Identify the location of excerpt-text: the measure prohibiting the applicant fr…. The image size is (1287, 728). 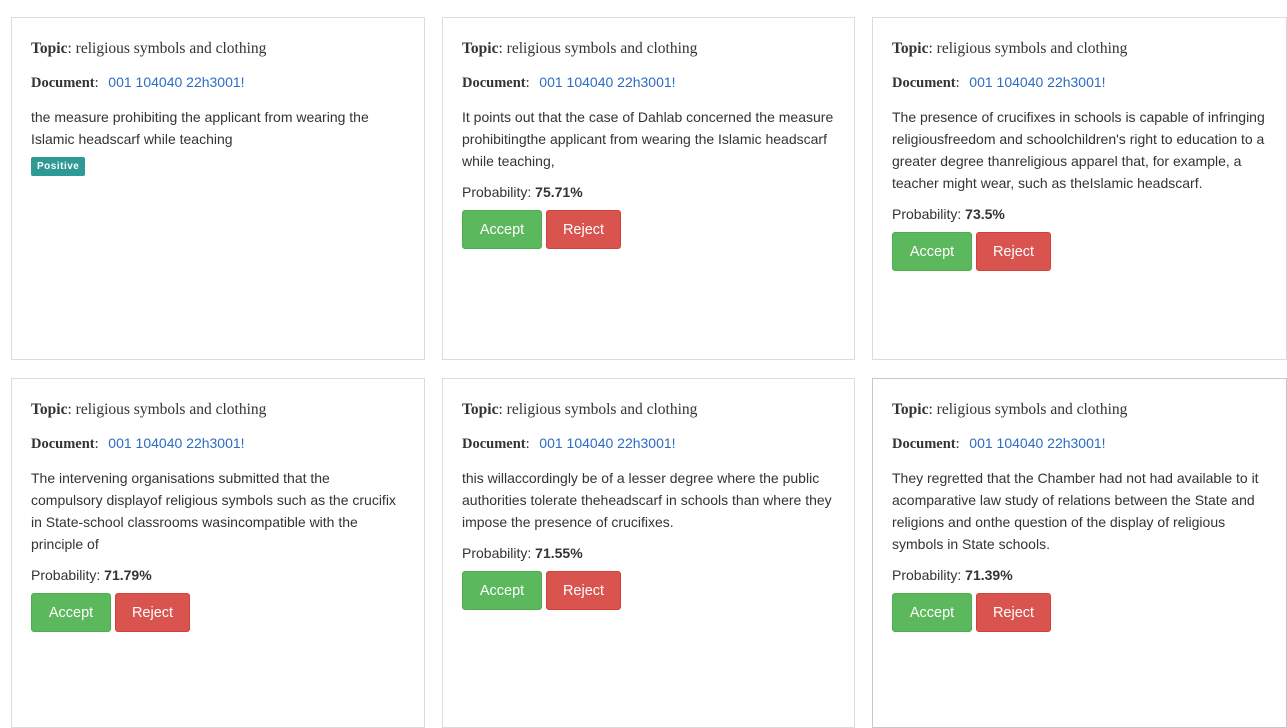
(200, 128).